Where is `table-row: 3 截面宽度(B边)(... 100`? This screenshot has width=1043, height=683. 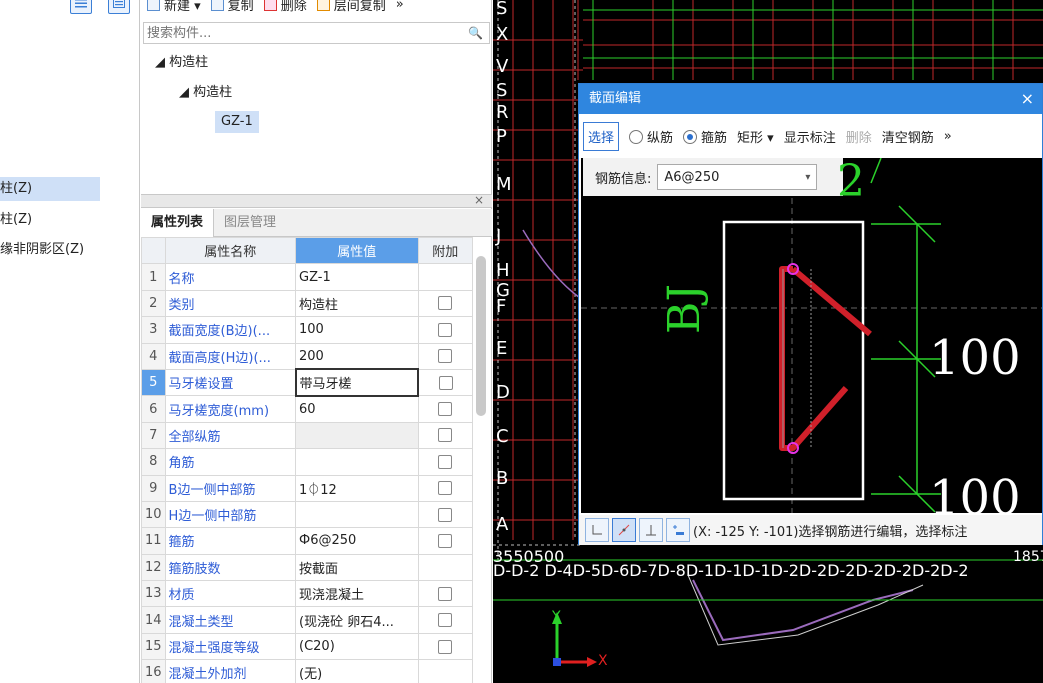 table-row: 3 截面宽度(B边)(... 100 is located at coordinates (307, 330).